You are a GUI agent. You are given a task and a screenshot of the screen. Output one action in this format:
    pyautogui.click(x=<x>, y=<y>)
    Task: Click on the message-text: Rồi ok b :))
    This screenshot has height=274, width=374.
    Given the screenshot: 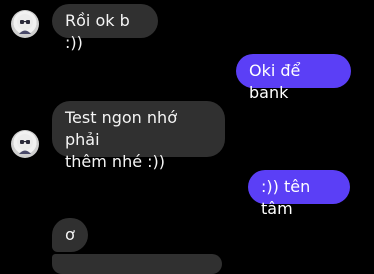 What is the action you would take?
    pyautogui.click(x=97, y=31)
    